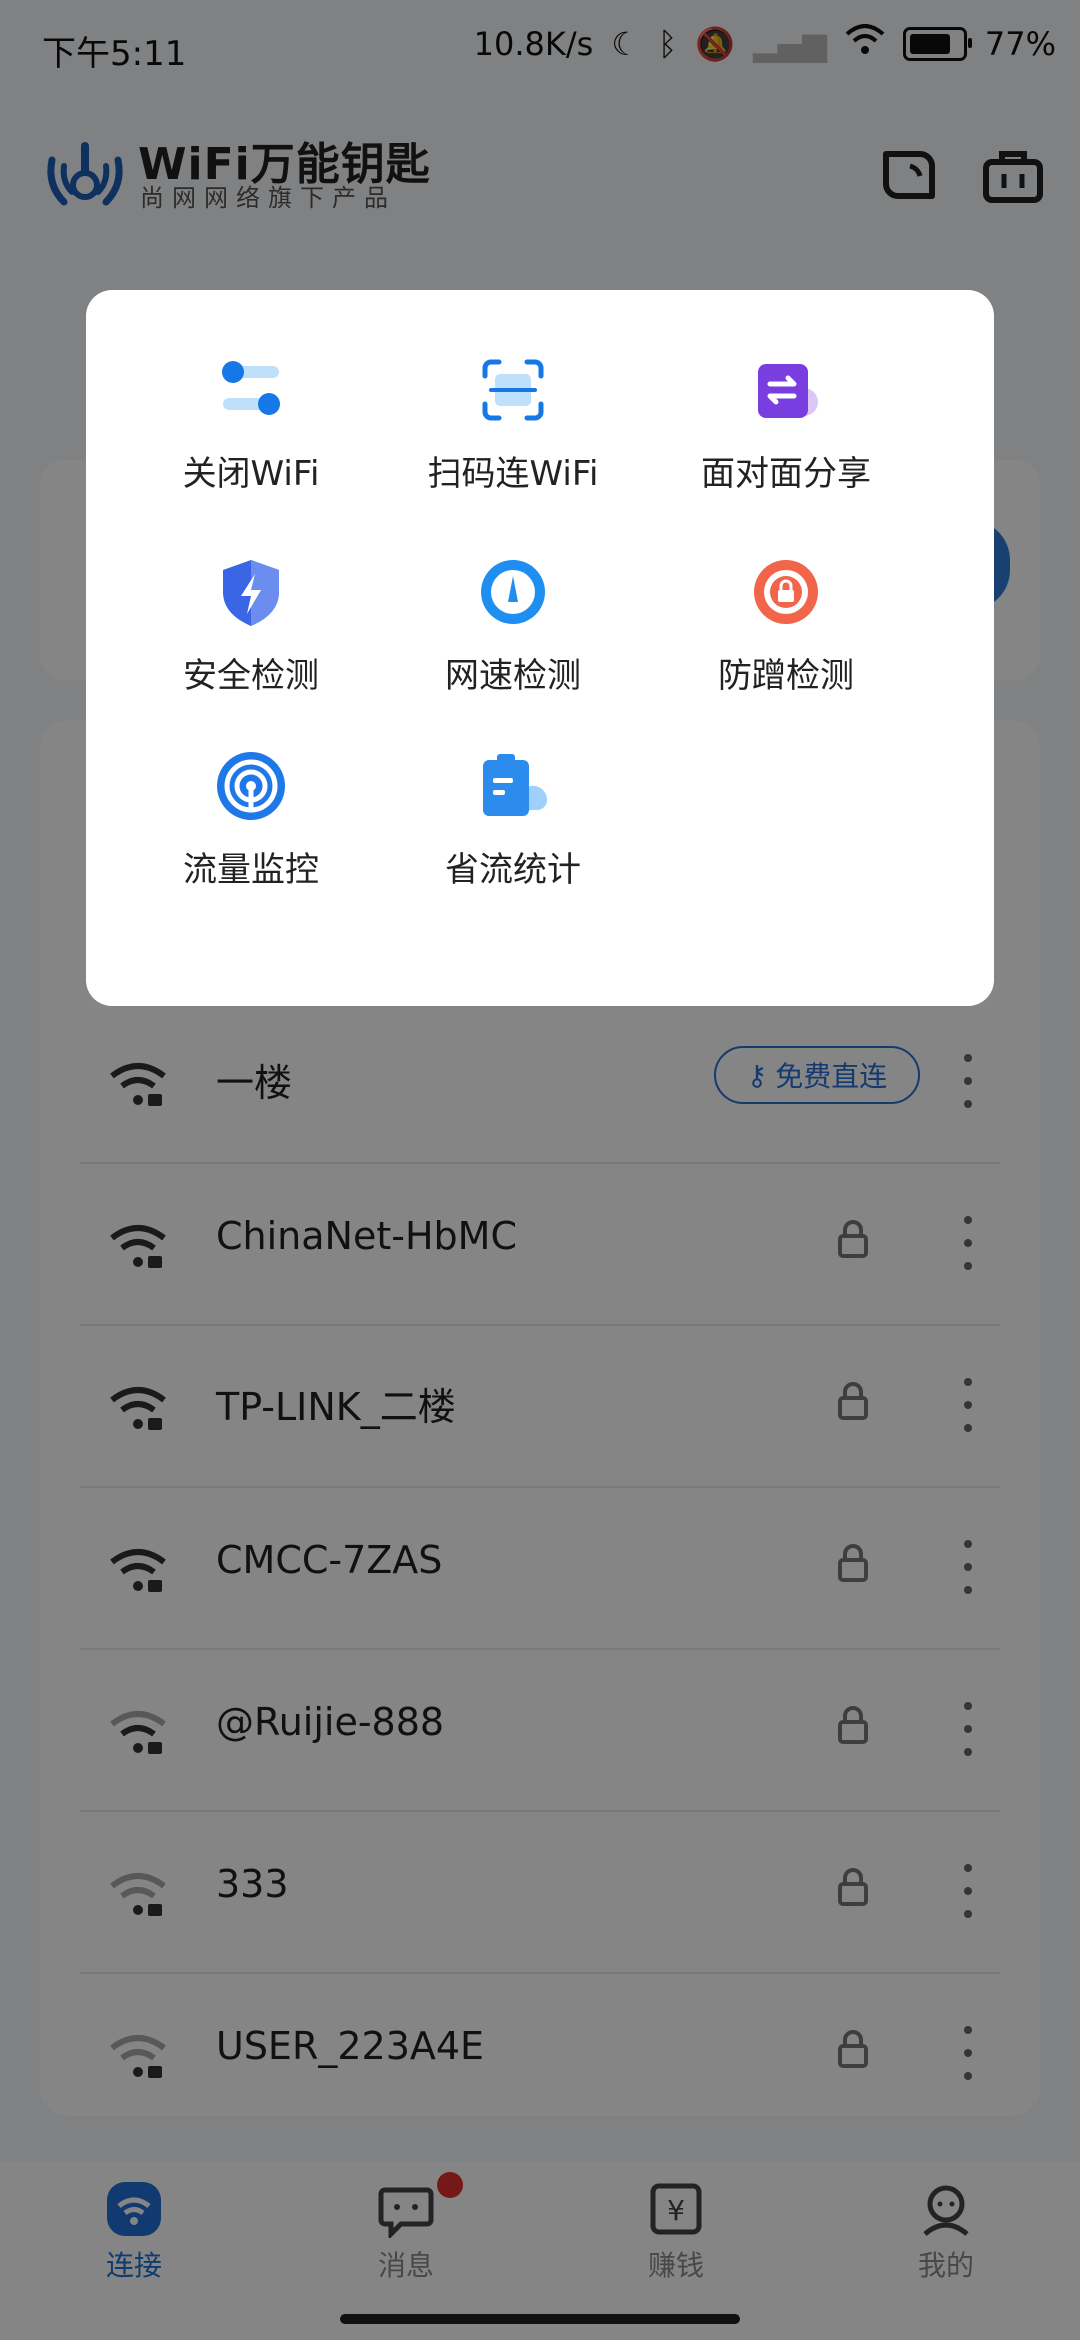 This screenshot has height=2340, width=1080. Describe the element at coordinates (251, 632) in the screenshot. I see `security-check-button: 安全检测` at that location.